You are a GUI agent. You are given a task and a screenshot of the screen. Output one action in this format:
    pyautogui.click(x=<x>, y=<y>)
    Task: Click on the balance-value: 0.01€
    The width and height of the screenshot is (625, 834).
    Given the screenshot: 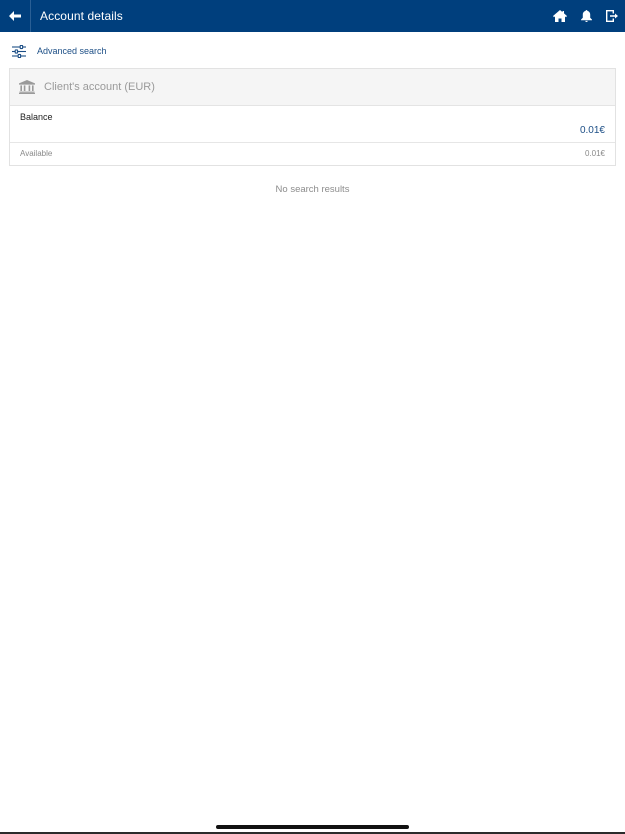 What is the action you would take?
    pyautogui.click(x=592, y=130)
    